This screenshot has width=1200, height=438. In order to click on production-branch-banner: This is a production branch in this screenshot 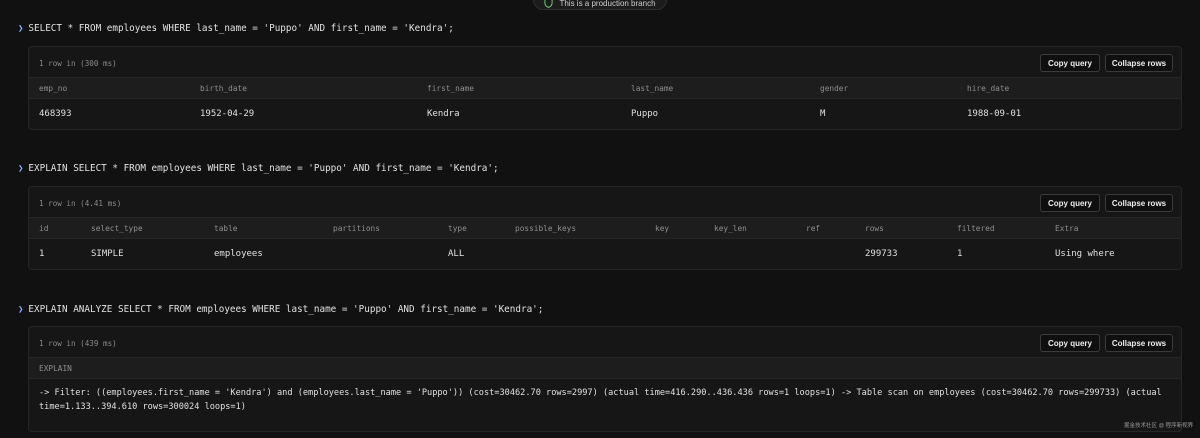, I will do `click(600, 5)`.